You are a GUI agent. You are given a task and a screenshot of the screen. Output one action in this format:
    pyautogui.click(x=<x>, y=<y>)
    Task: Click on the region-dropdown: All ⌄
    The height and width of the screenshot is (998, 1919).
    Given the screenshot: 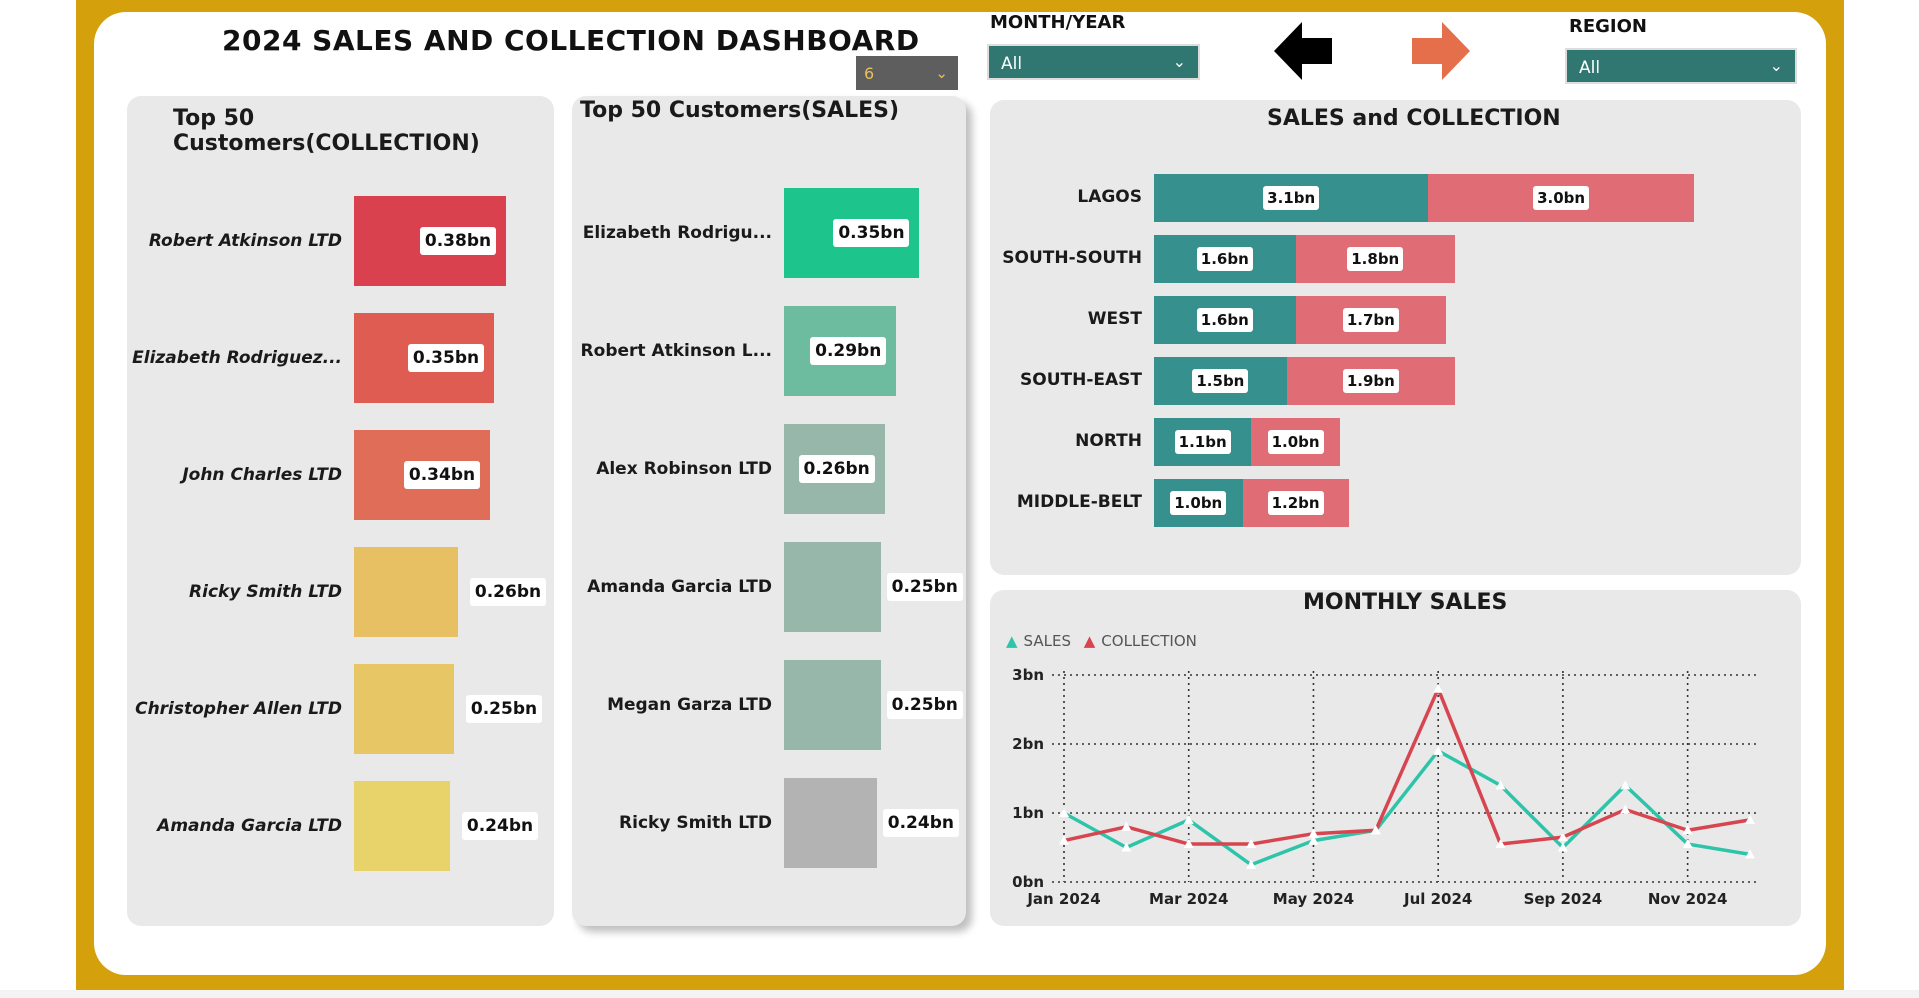 What is the action you would take?
    pyautogui.click(x=1681, y=66)
    